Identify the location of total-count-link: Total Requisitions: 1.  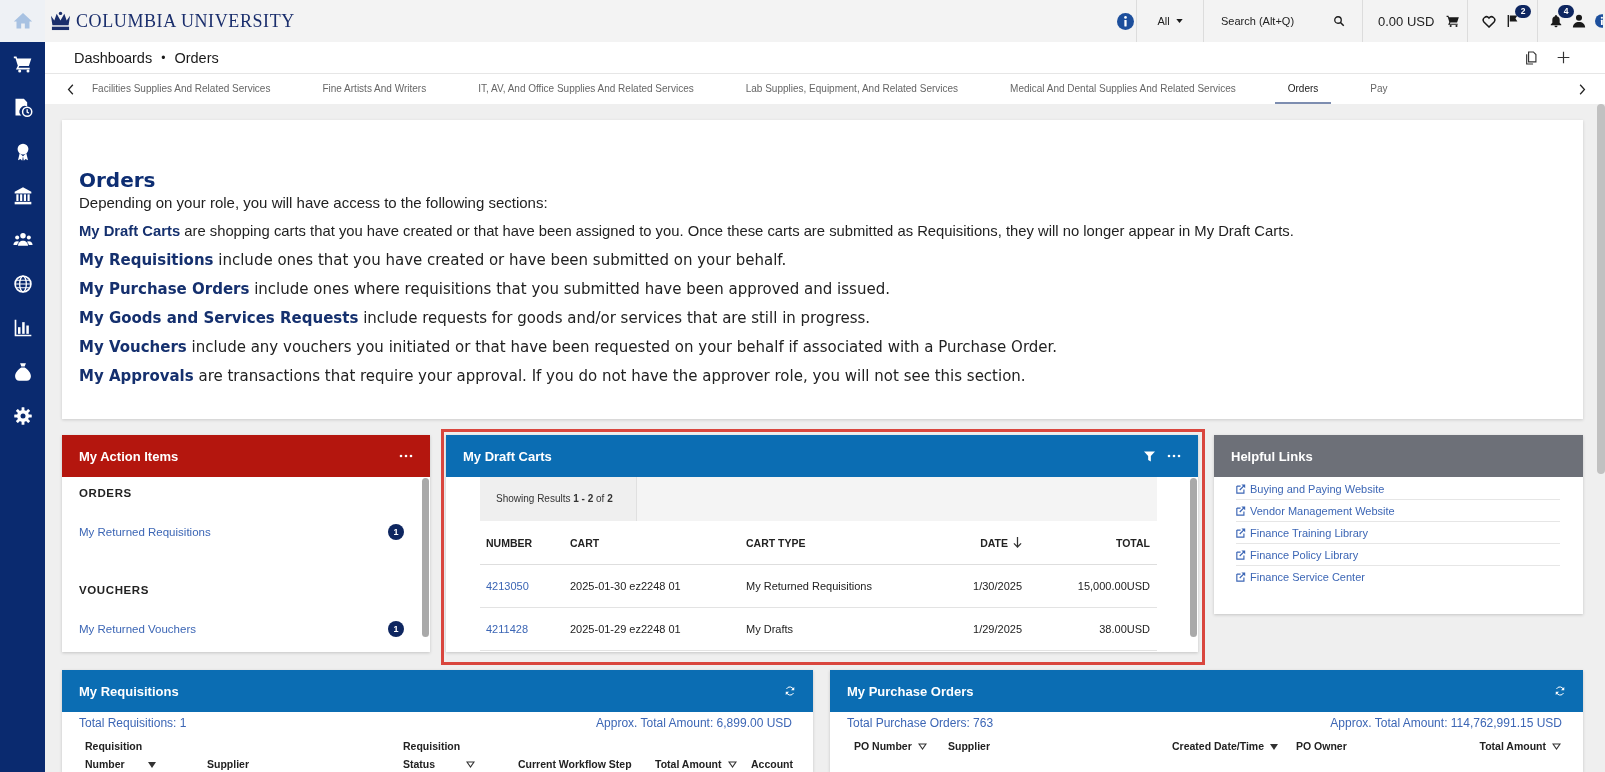
(133, 723).